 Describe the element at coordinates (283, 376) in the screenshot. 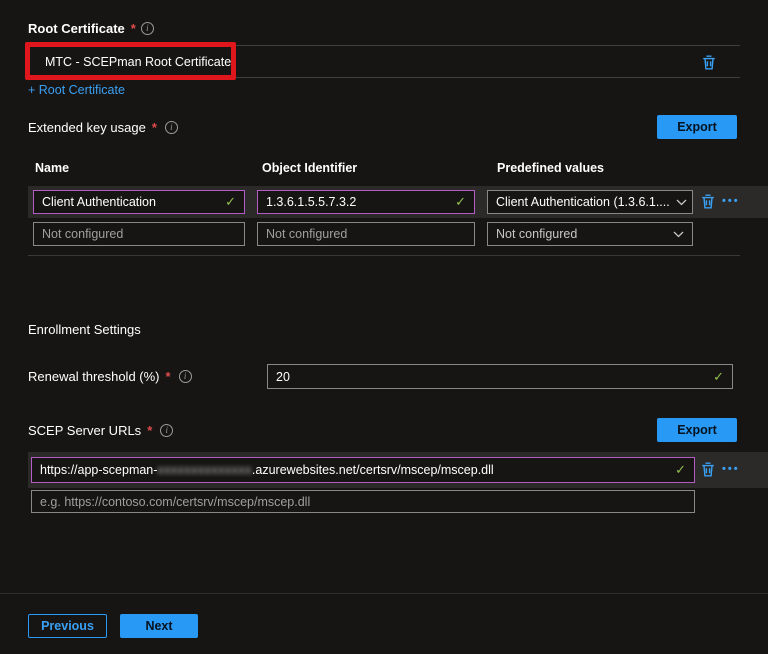

I see `renewal-threshold-value: 20` at that location.